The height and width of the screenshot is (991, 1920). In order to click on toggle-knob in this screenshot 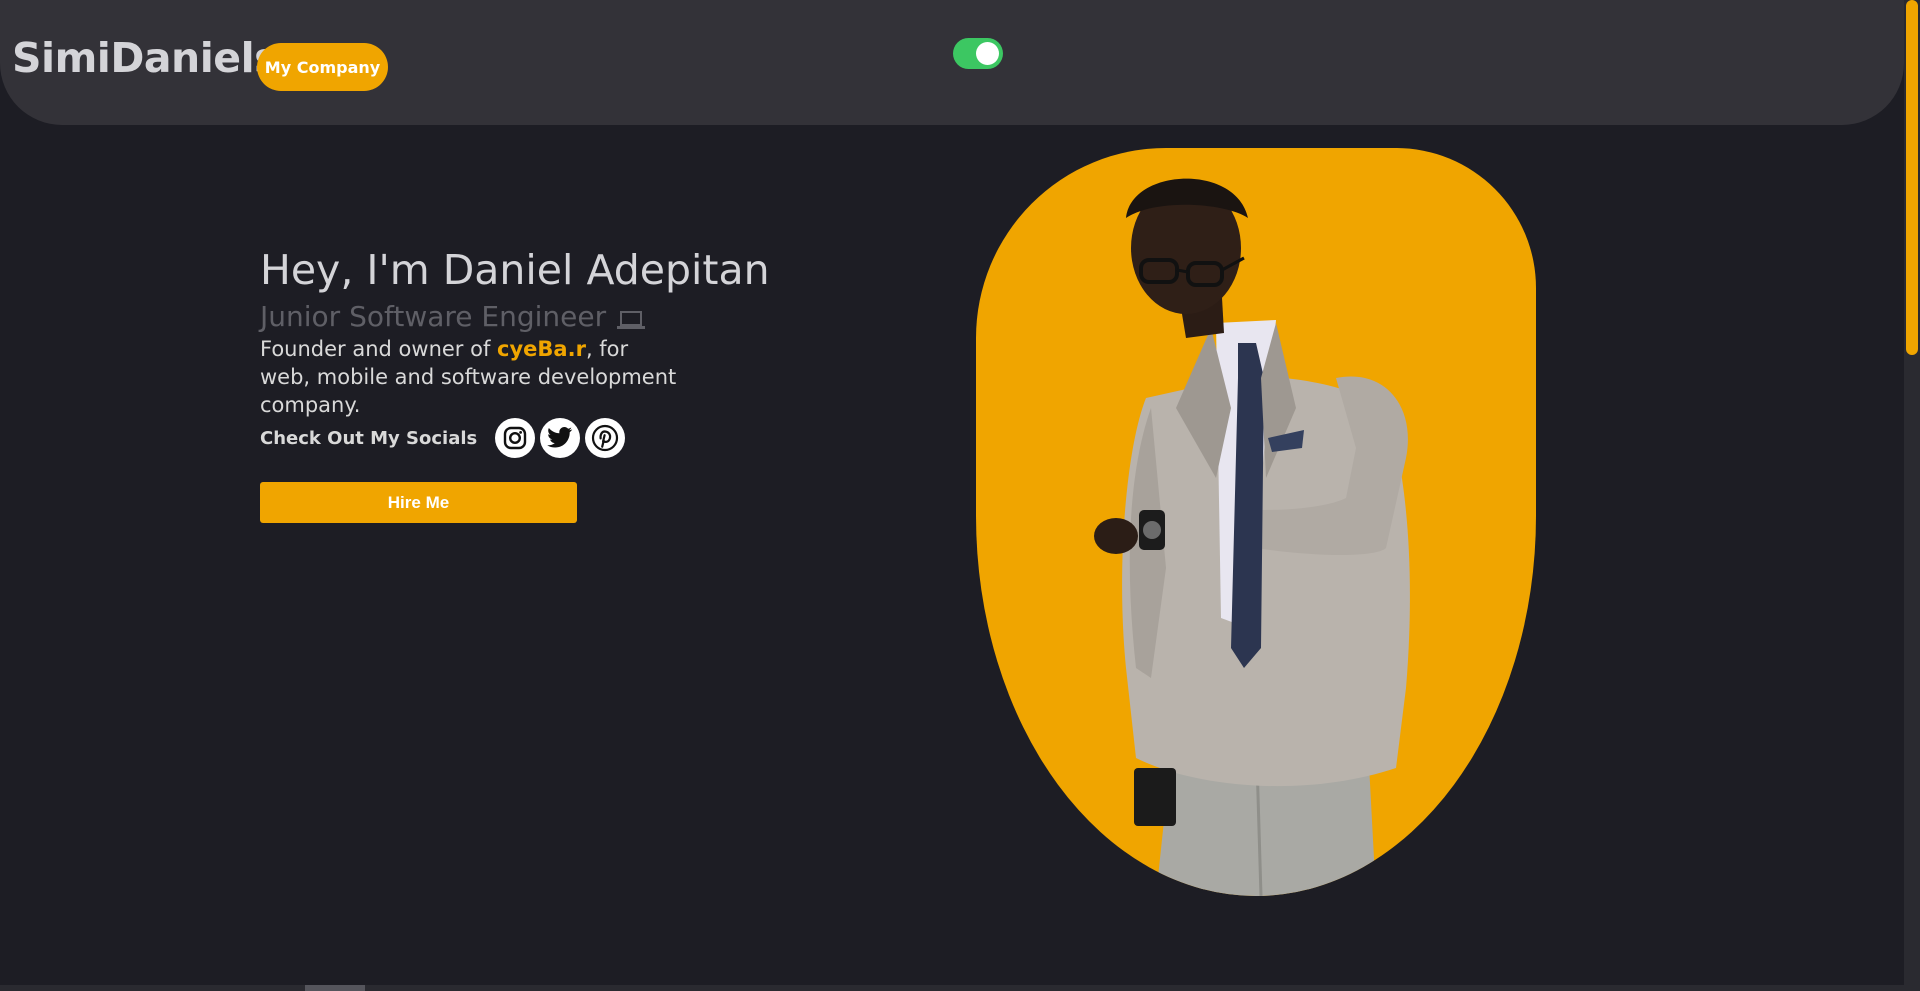, I will do `click(987, 53)`.